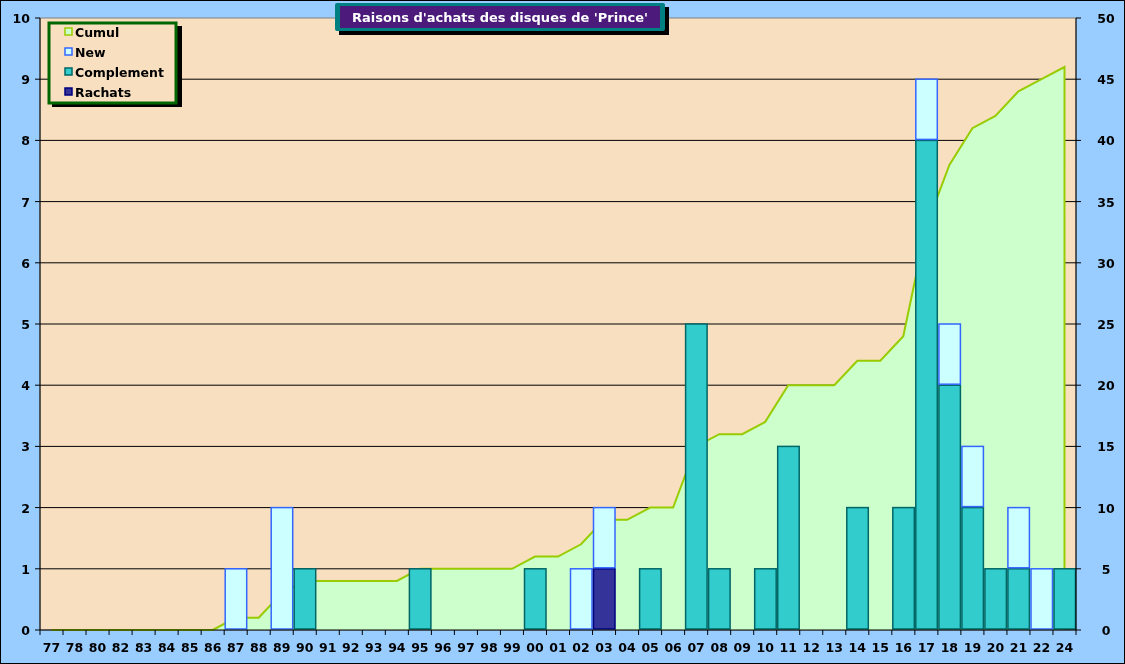 The width and height of the screenshot is (1125, 664). What do you see at coordinates (119, 72) in the screenshot?
I see `legend-label: Complement` at bounding box center [119, 72].